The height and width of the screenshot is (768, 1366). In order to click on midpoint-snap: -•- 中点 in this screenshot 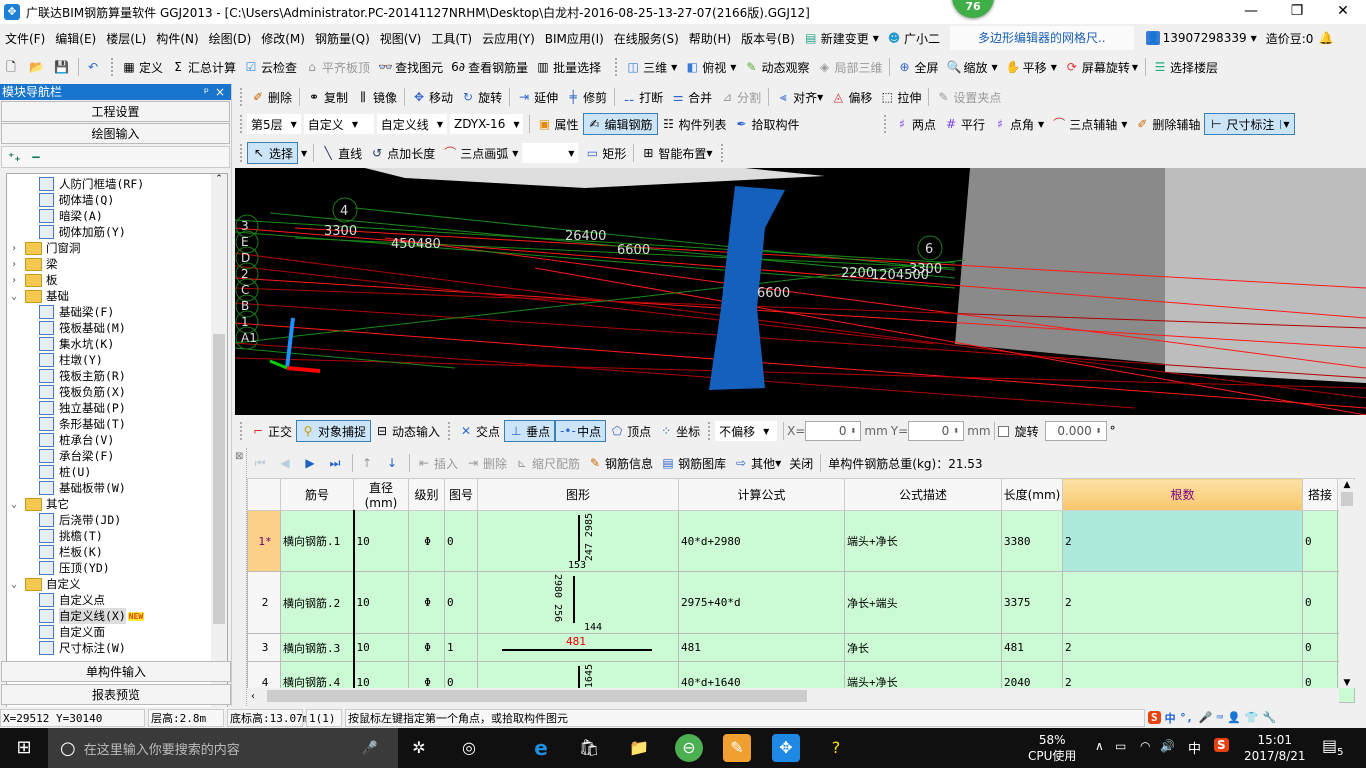, I will do `click(581, 431)`.